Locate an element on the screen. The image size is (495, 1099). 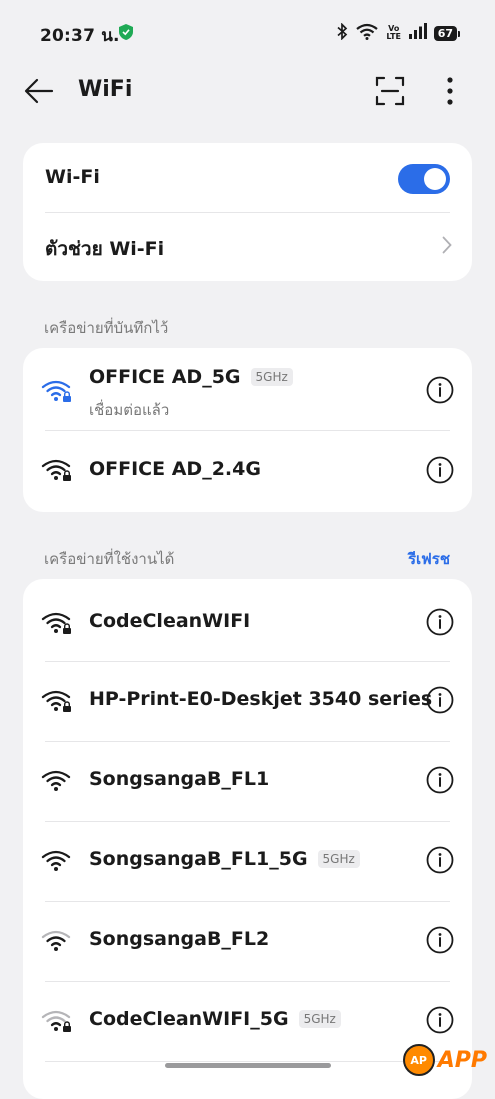
network-name-text: CodeCleanWIFI is located at coordinates (170, 621).